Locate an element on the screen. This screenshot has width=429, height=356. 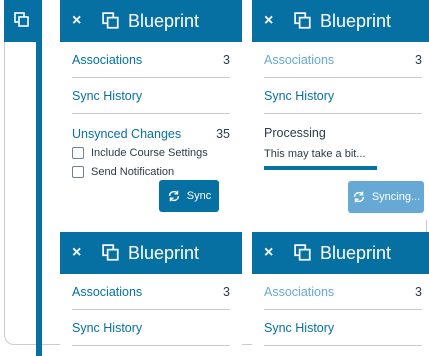
unsynced-count: 35 is located at coordinates (223, 134).